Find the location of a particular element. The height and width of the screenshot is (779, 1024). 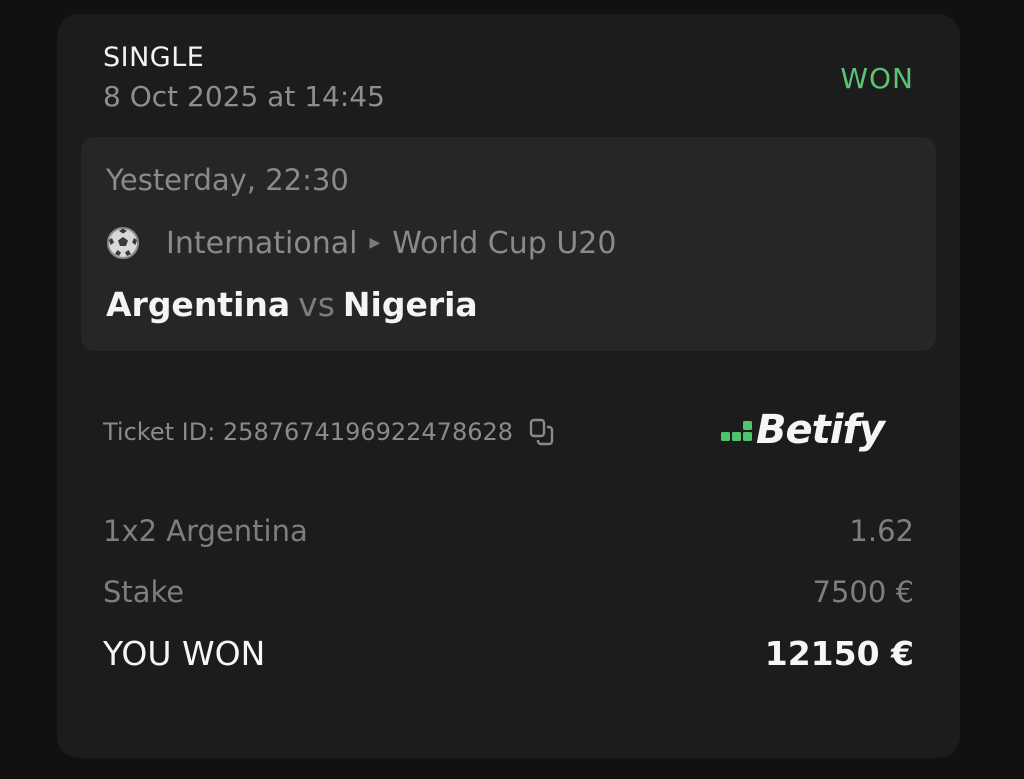

winnings-row: YOU WON 12150 € is located at coordinates (508, 653).